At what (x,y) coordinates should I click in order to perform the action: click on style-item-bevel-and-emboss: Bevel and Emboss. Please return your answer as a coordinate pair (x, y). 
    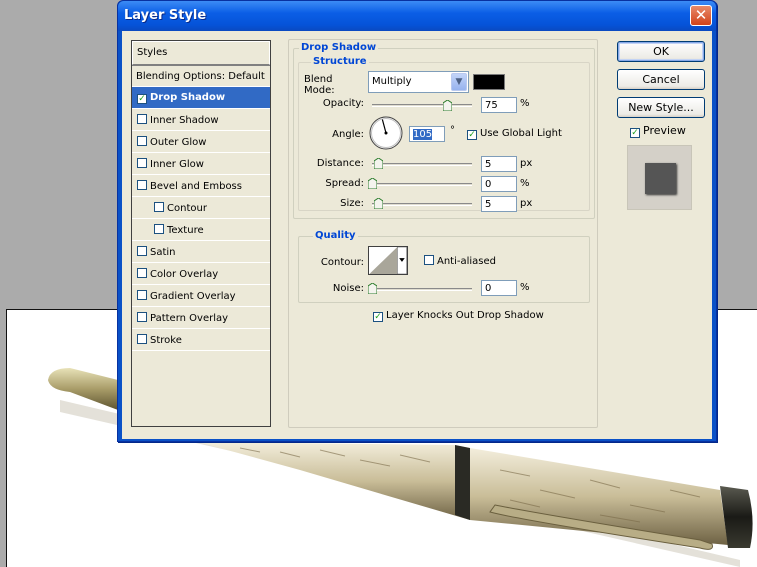
    Looking at the image, I should click on (201, 186).